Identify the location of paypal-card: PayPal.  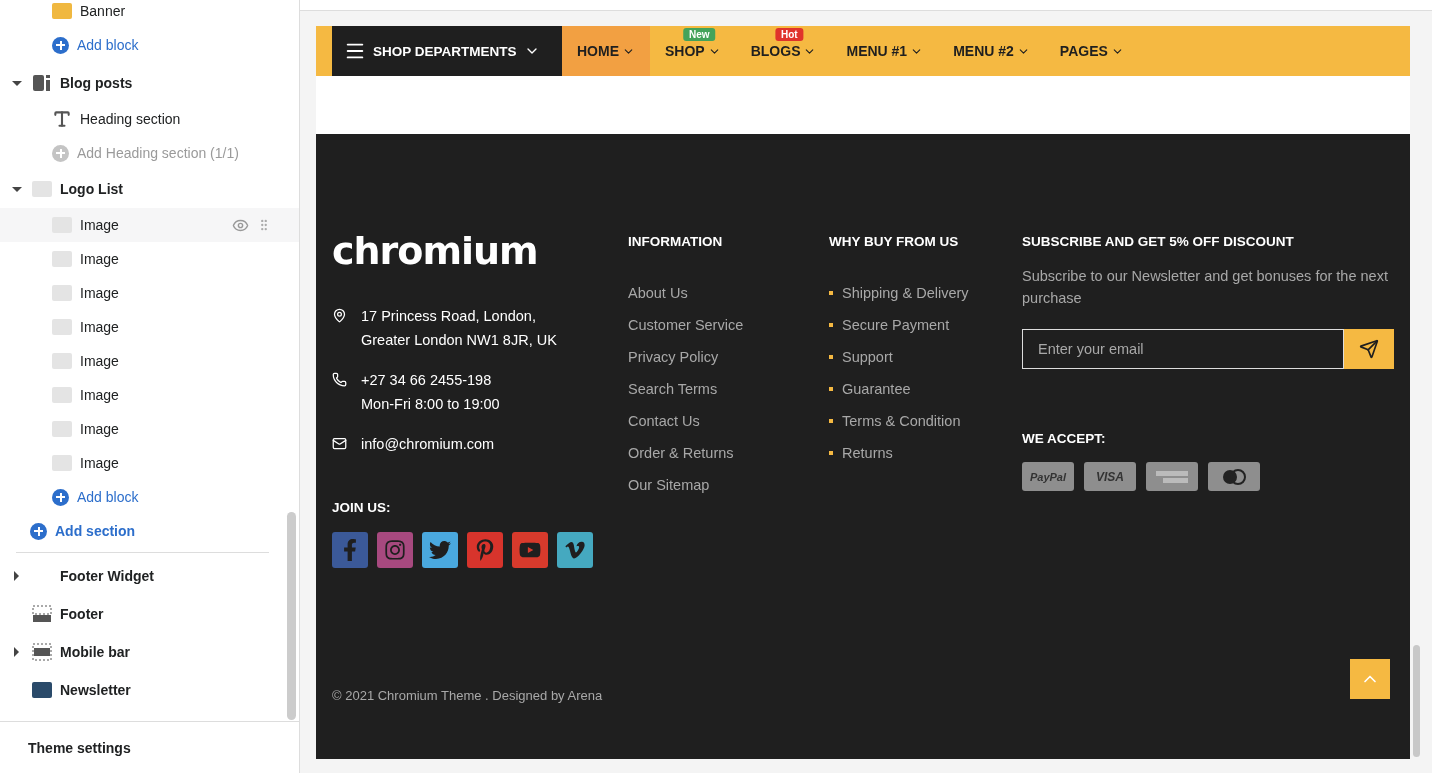
(1048, 476).